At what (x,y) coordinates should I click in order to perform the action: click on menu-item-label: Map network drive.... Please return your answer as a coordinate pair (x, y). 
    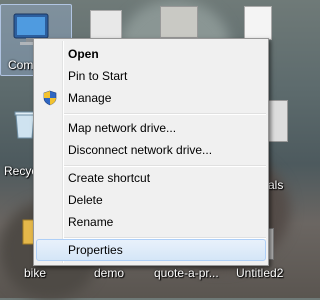
    Looking at the image, I should click on (122, 128).